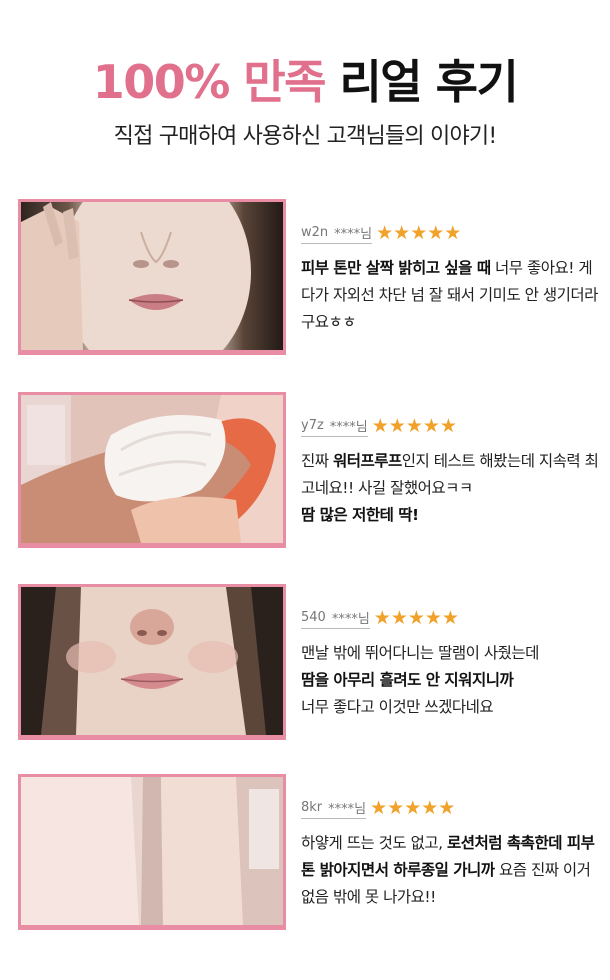 This screenshot has height=980, width=610. Describe the element at coordinates (396, 268) in the screenshot. I see `review-highlight: 피부 톤만 살짝 밝히고 싶을 때` at that location.